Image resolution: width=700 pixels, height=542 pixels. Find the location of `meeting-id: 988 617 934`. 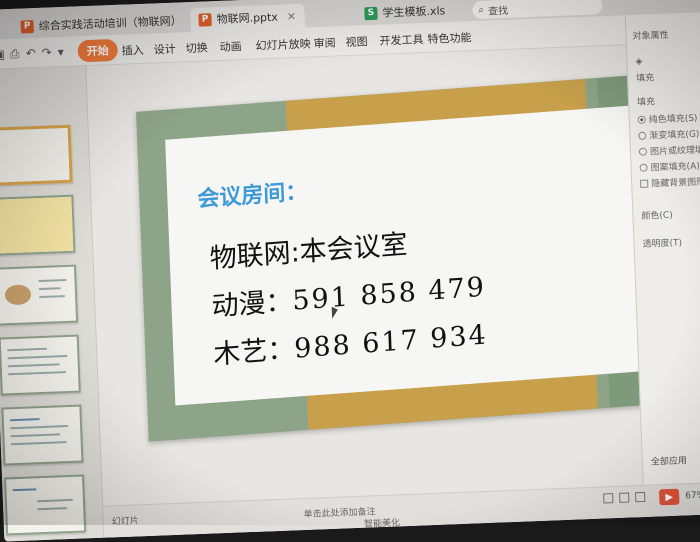

meeting-id: 988 617 934 is located at coordinates (391, 342).